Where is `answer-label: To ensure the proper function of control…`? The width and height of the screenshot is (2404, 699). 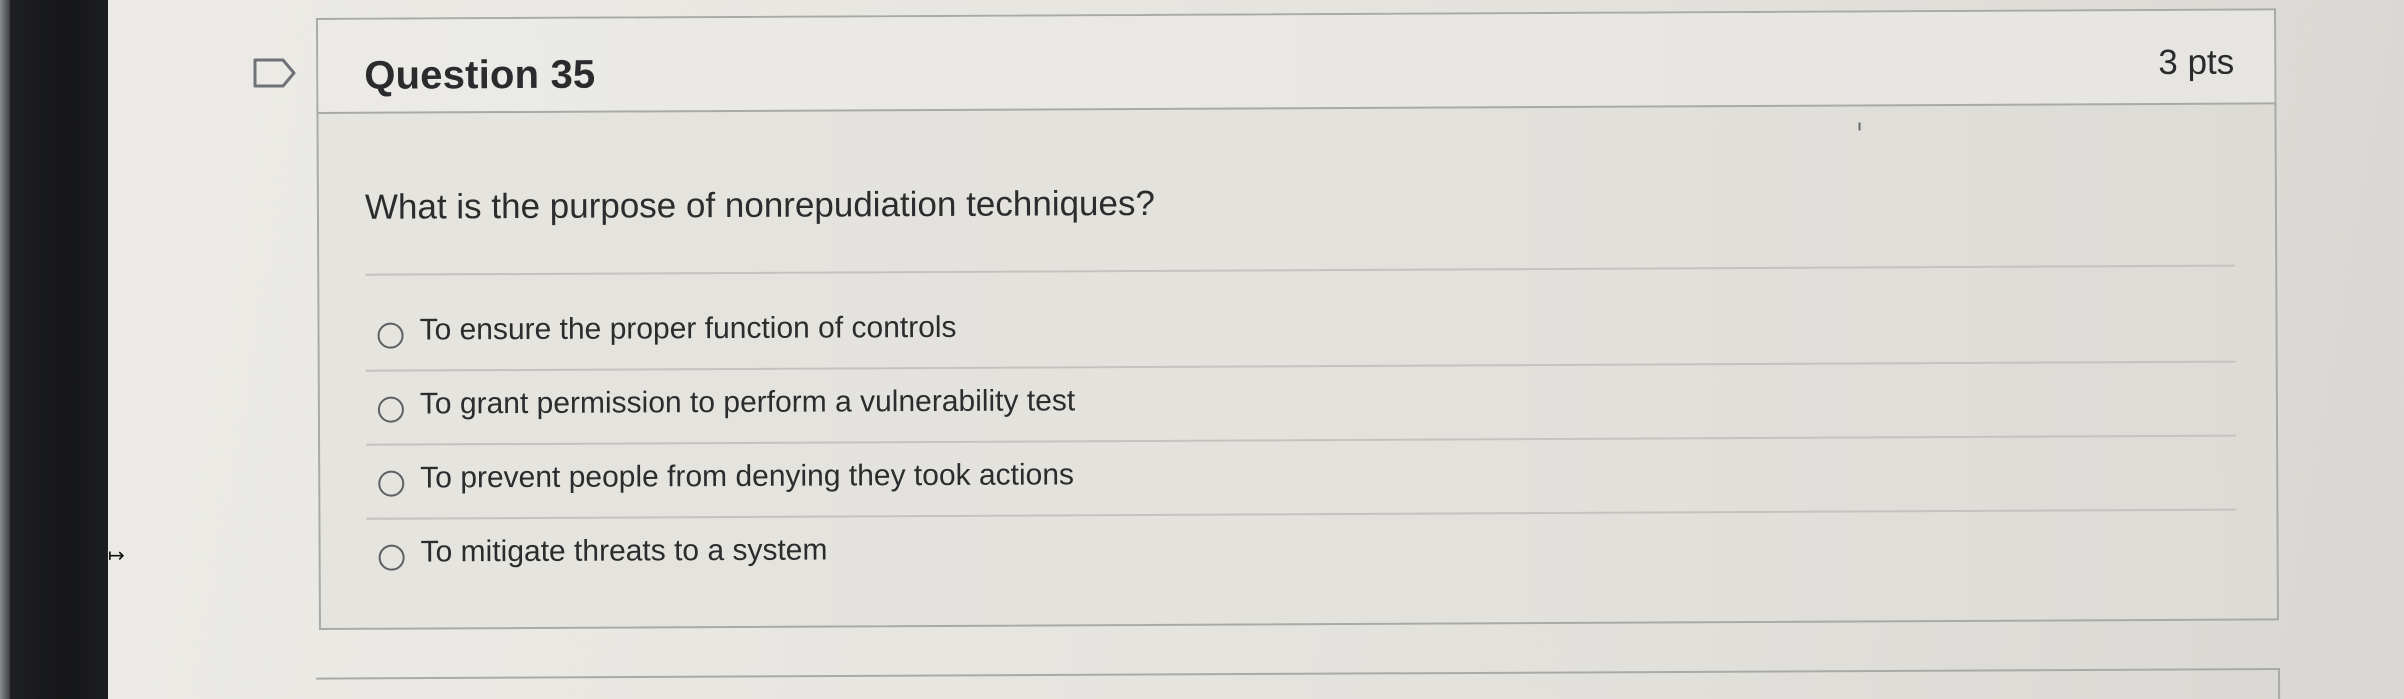 answer-label: To ensure the proper function of control… is located at coordinates (688, 328).